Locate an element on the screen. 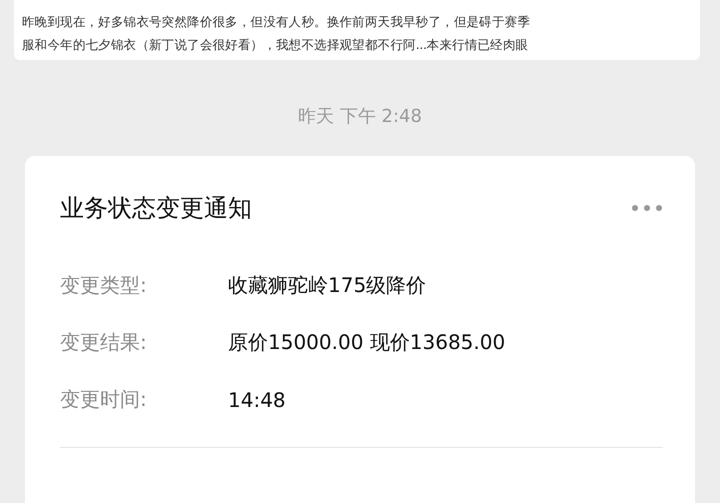 The height and width of the screenshot is (503, 720). field-label: 变更结果: is located at coordinates (104, 342).